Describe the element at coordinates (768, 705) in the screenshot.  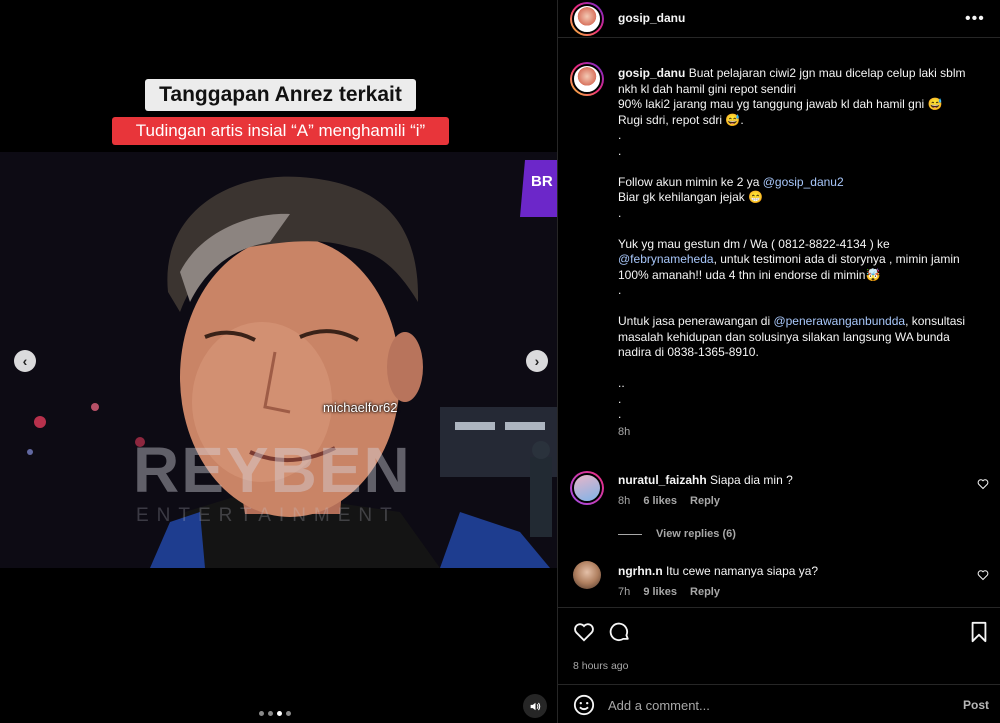
I see `comment-input` at that location.